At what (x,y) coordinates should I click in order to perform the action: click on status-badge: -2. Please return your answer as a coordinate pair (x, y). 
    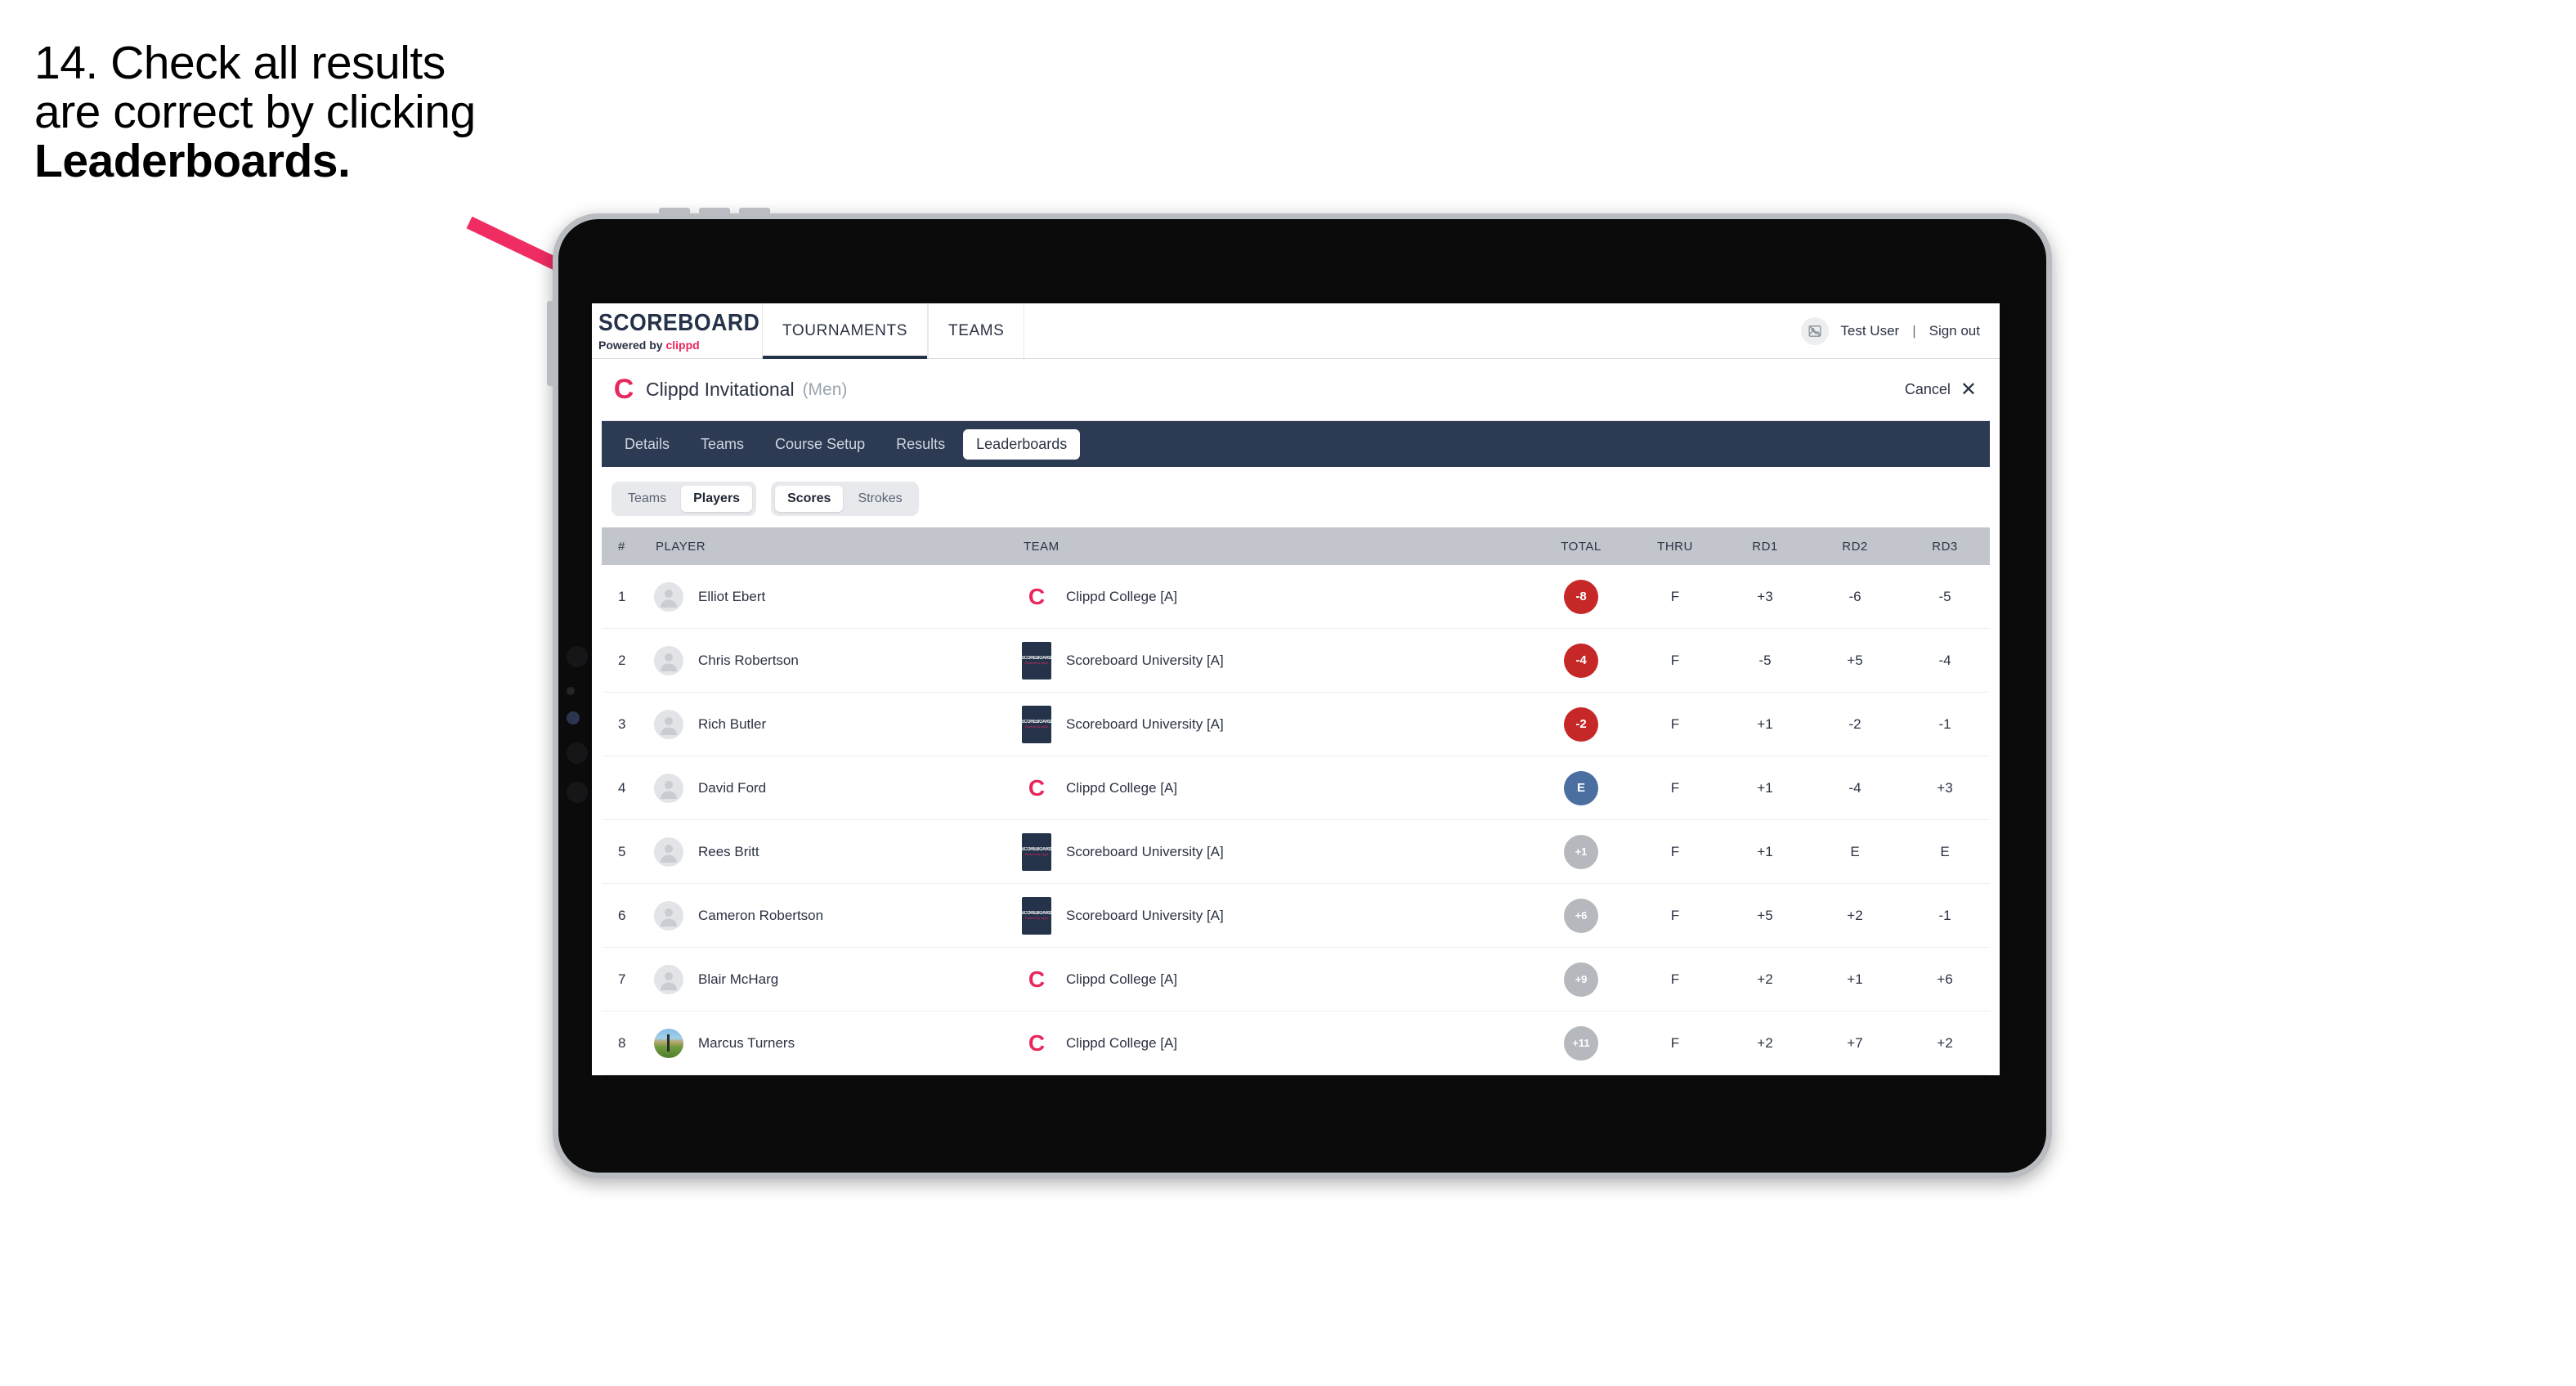
    Looking at the image, I should click on (1581, 724).